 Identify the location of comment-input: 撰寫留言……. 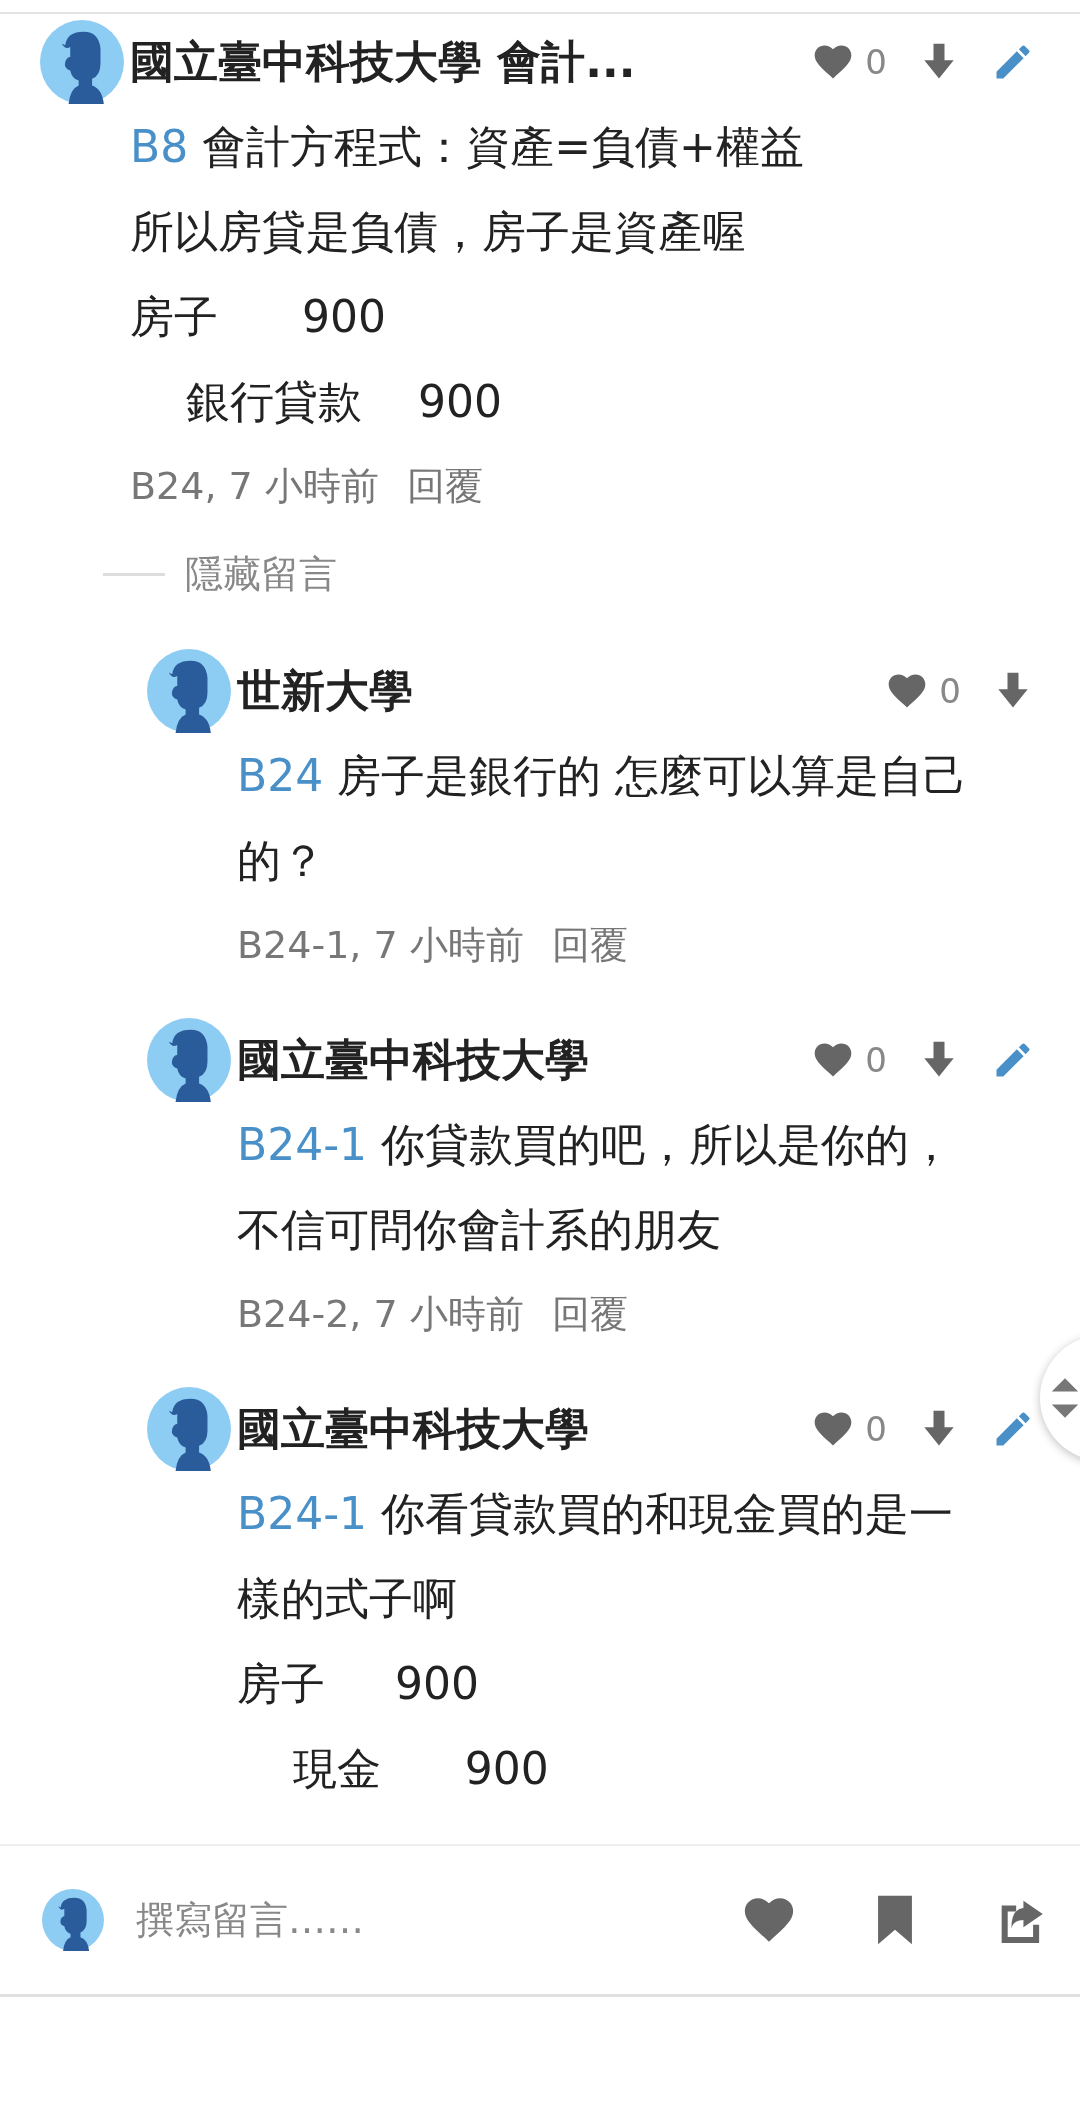
(403, 1920).